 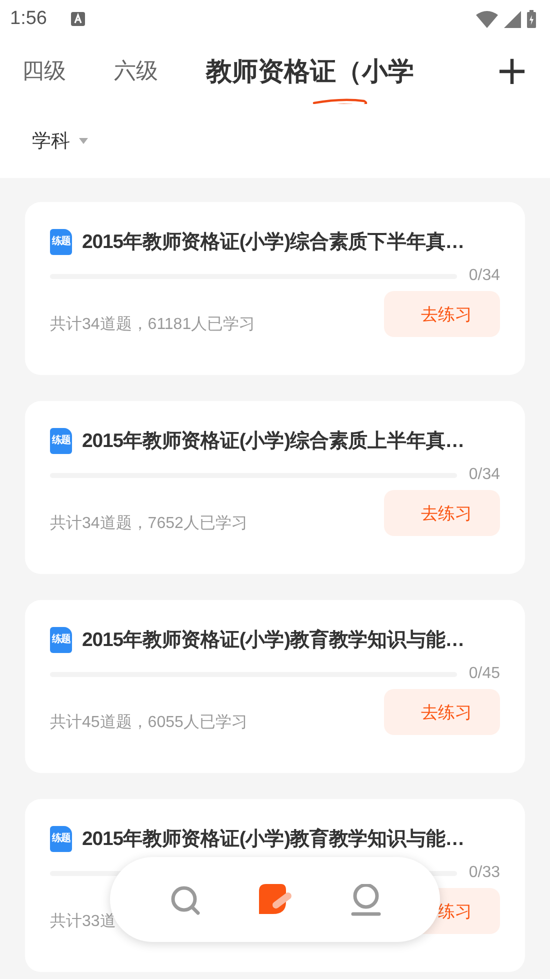 I want to click on wifi-icon, so click(x=487, y=19).